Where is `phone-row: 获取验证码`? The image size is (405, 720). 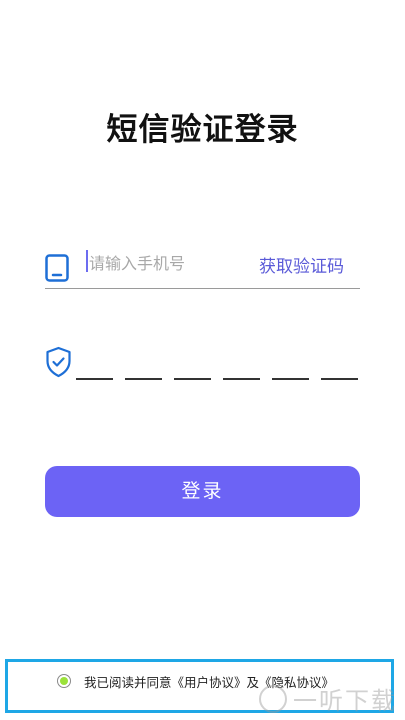
phone-row: 获取验证码 is located at coordinates (202, 266).